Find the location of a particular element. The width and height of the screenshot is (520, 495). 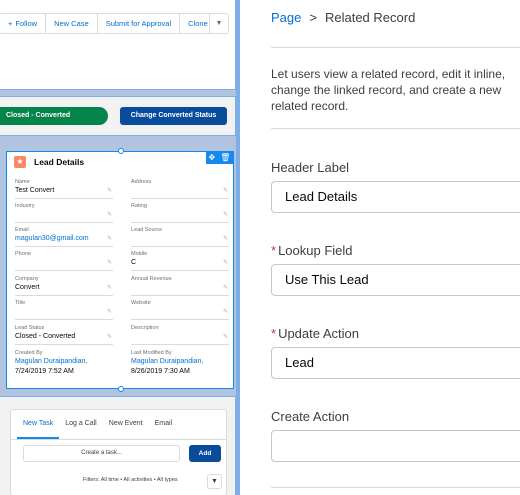

field-email: Email magulan30@gmail.com ✎ is located at coordinates (64, 236).